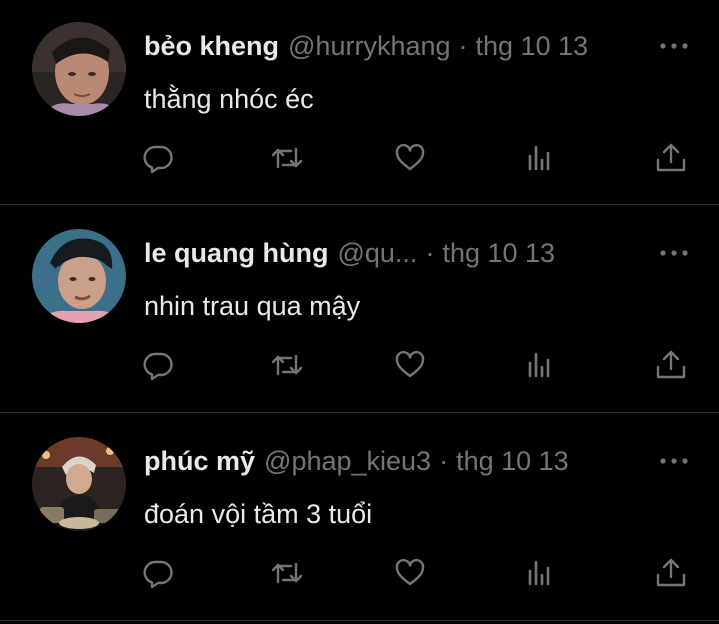 Image resolution: width=719 pixels, height=624 pixels. Describe the element at coordinates (347, 461) in the screenshot. I see `user-handle: @phap_kieu3` at that location.